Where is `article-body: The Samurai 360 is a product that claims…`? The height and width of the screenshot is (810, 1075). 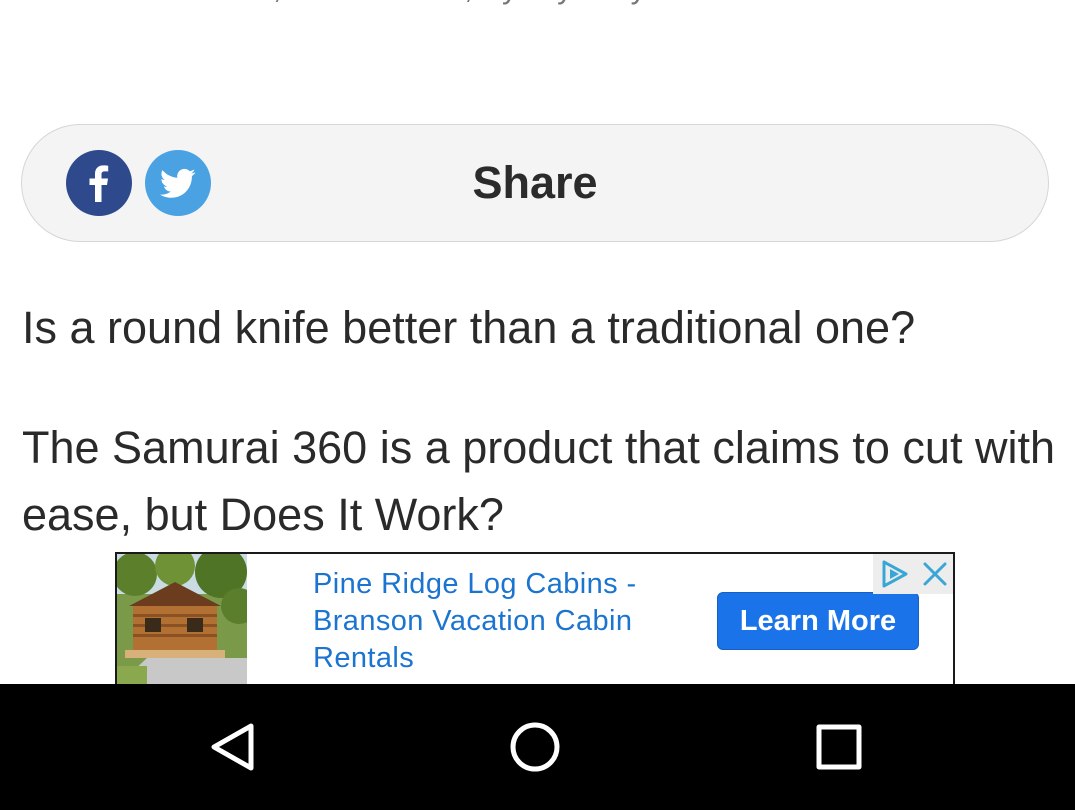 article-body: The Samurai 360 is a product that claims… is located at coordinates (538, 481).